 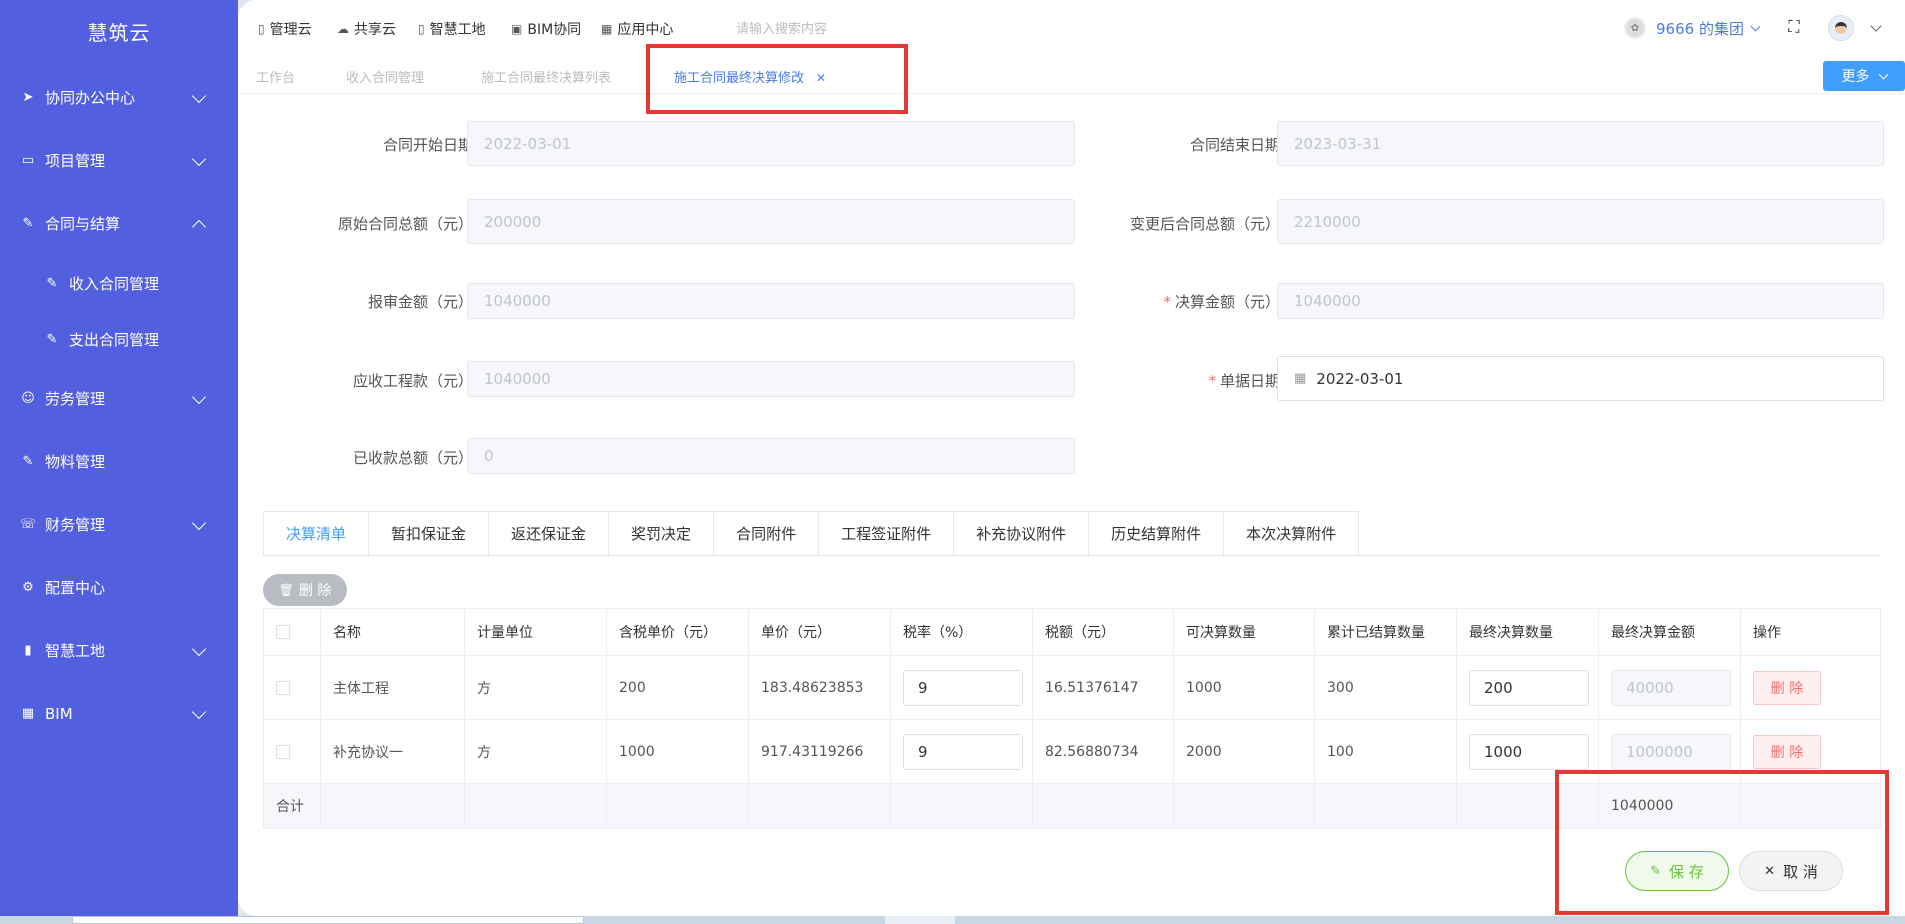 What do you see at coordinates (1204, 224) in the screenshot?
I see `changed-total-label: 变更后合同总额（元）` at bounding box center [1204, 224].